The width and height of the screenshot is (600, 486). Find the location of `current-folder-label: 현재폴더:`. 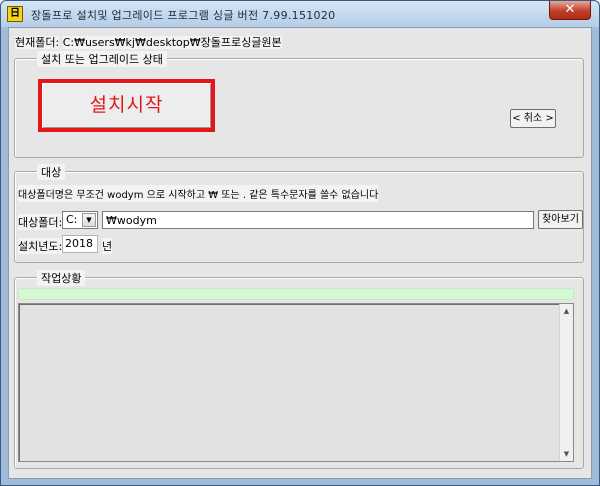

current-folder-label: 현재폴더: is located at coordinates (37, 42).